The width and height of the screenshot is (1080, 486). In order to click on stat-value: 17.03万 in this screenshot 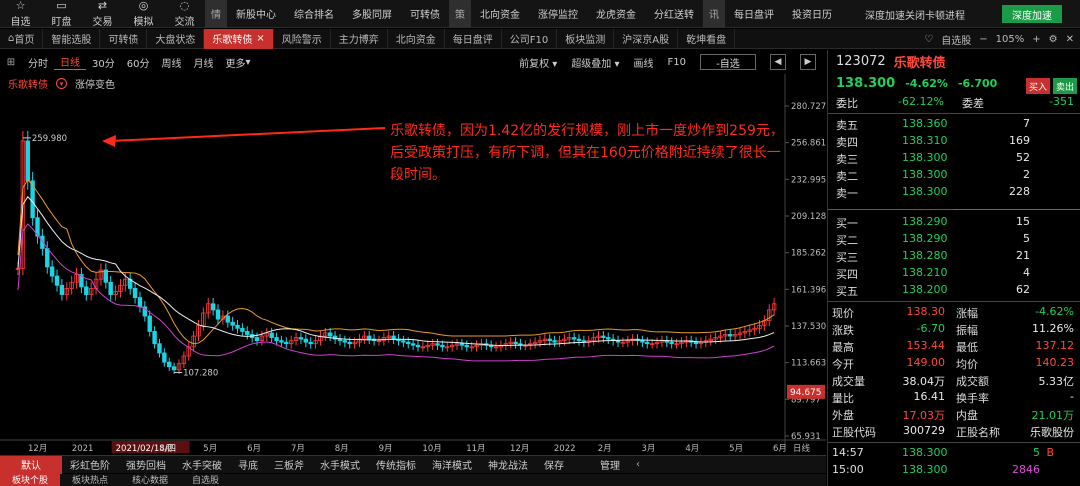, I will do `click(924, 415)`.